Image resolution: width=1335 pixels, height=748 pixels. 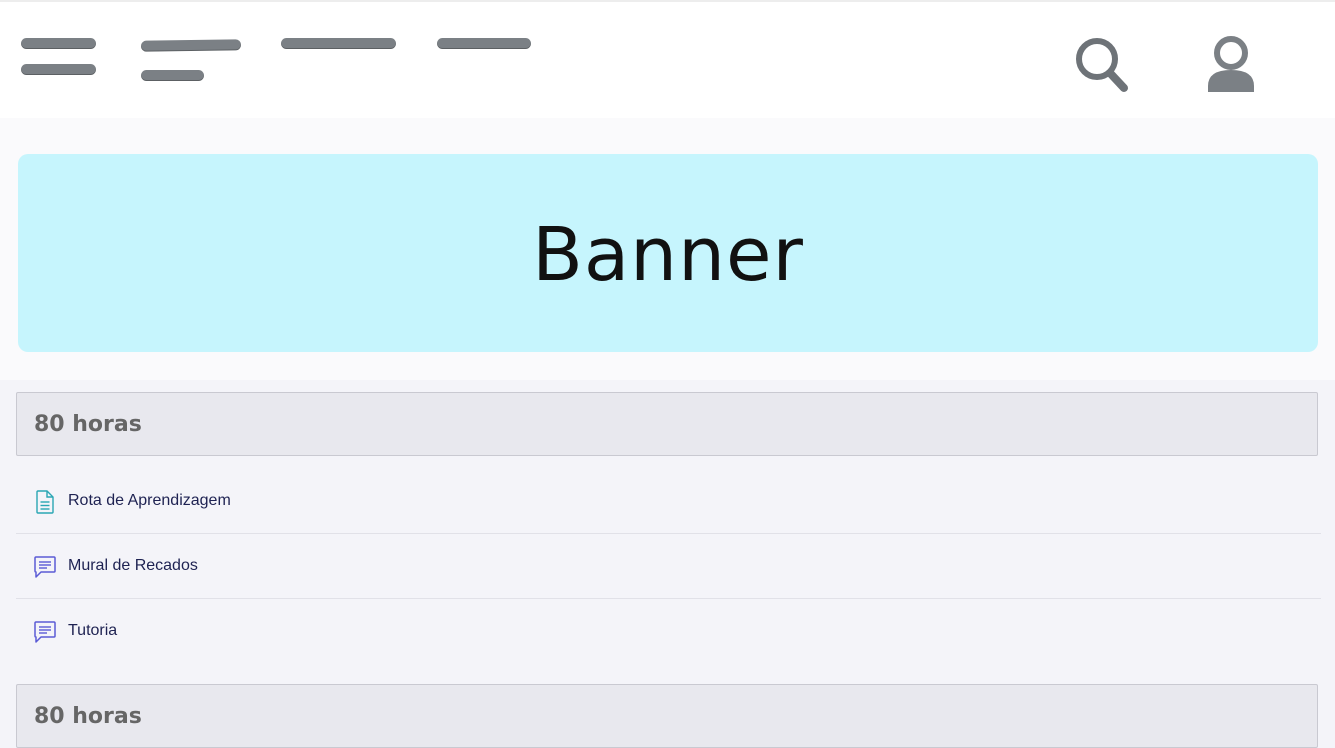 I want to click on banner-text: Banner, so click(x=668, y=255).